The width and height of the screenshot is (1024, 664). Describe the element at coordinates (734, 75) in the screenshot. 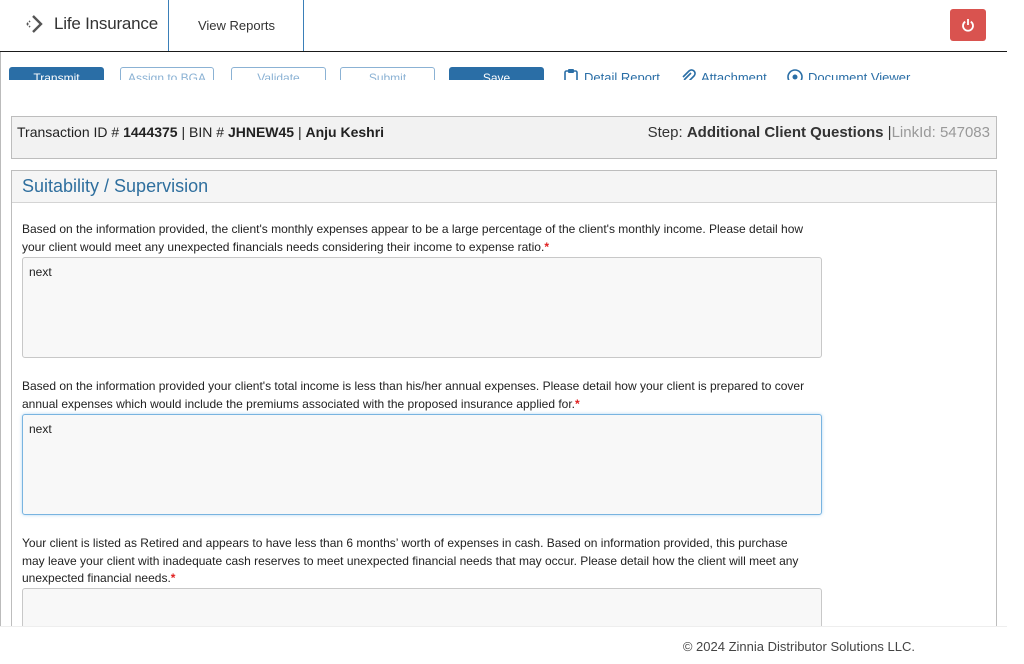

I see `attachment-label: Attachment` at that location.